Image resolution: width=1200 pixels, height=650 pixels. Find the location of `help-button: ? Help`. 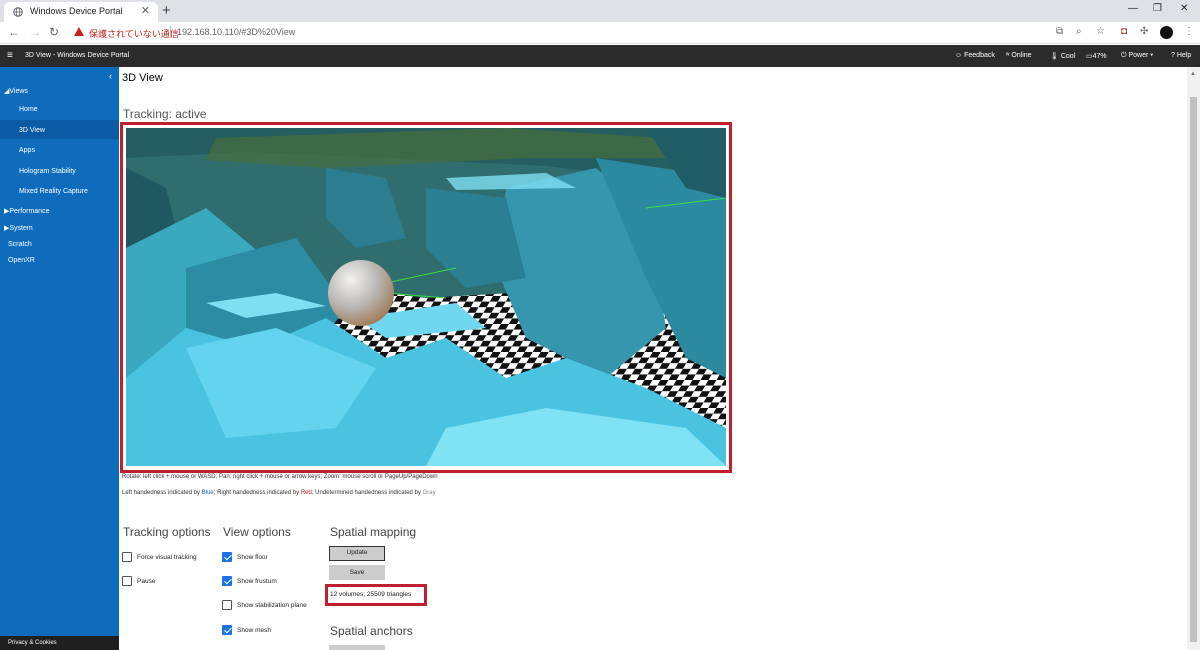

help-button: ? Help is located at coordinates (1181, 55).